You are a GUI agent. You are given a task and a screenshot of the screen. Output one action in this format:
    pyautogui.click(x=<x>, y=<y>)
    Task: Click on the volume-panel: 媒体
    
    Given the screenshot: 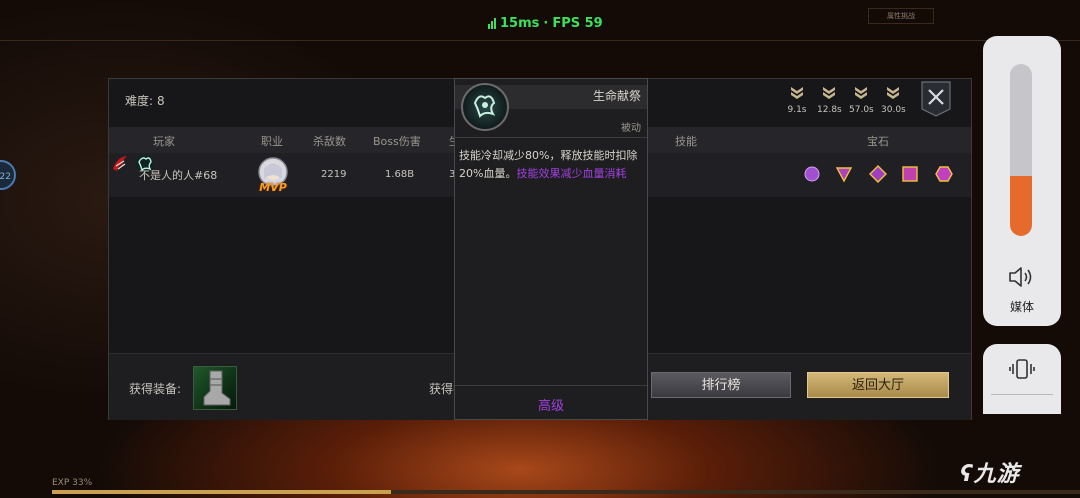 What is the action you would take?
    pyautogui.click(x=1022, y=181)
    